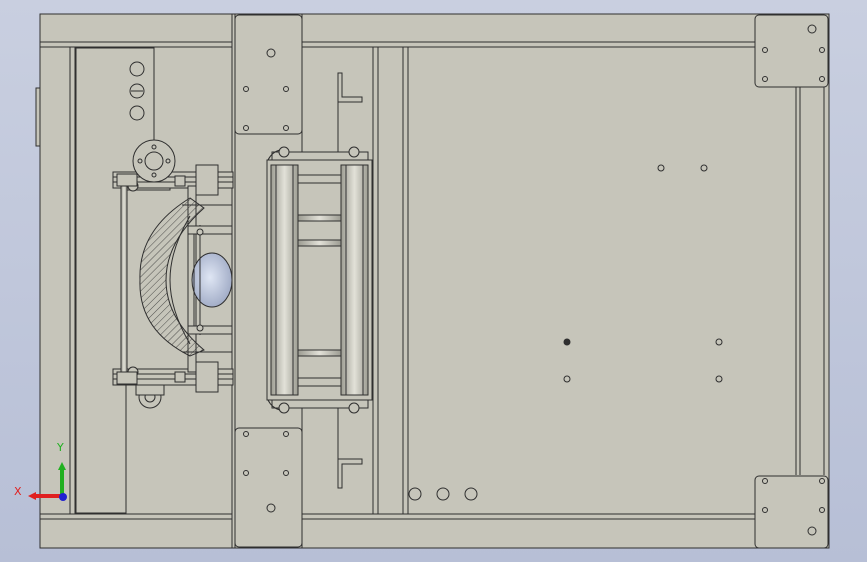 The width and height of the screenshot is (867, 562). What do you see at coordinates (212, 280) in the screenshot?
I see `lens` at bounding box center [212, 280].